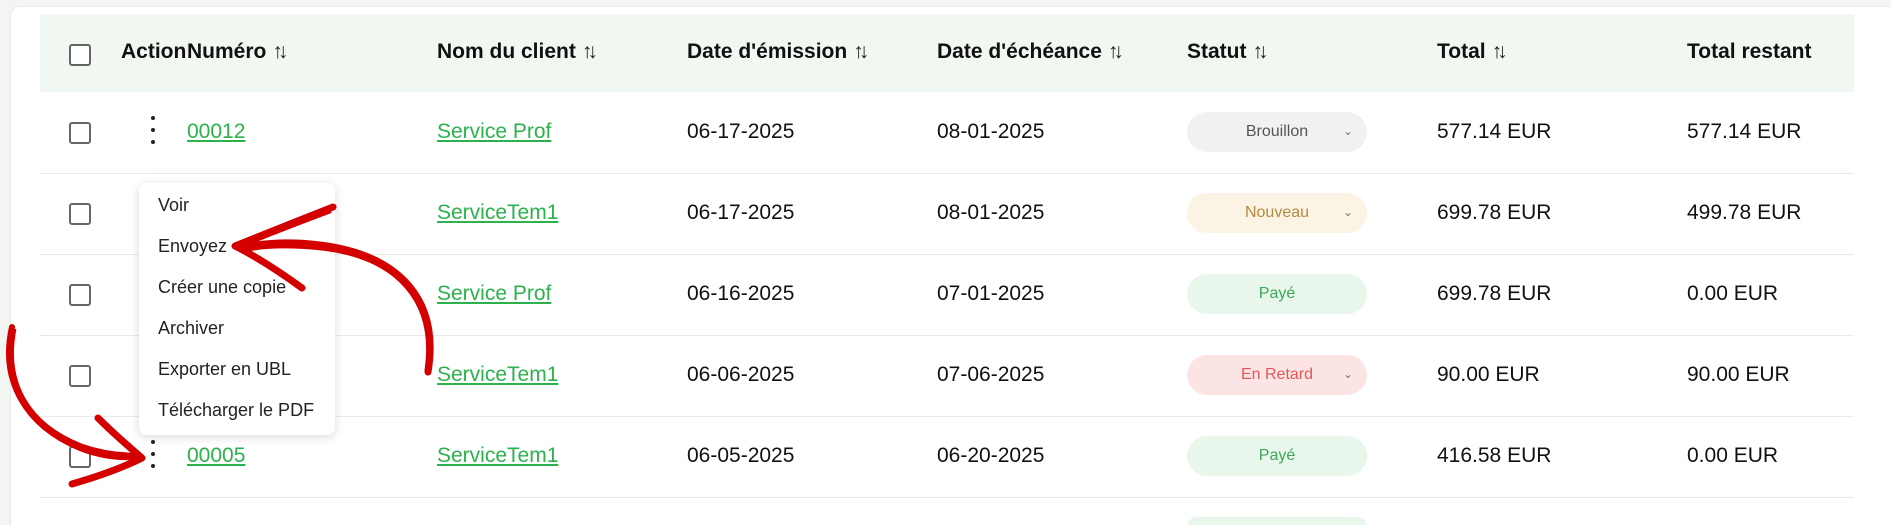 Image resolution: width=1891 pixels, height=525 pixels. What do you see at coordinates (1217, 51) in the screenshot?
I see `header-statut-label: Statut` at bounding box center [1217, 51].